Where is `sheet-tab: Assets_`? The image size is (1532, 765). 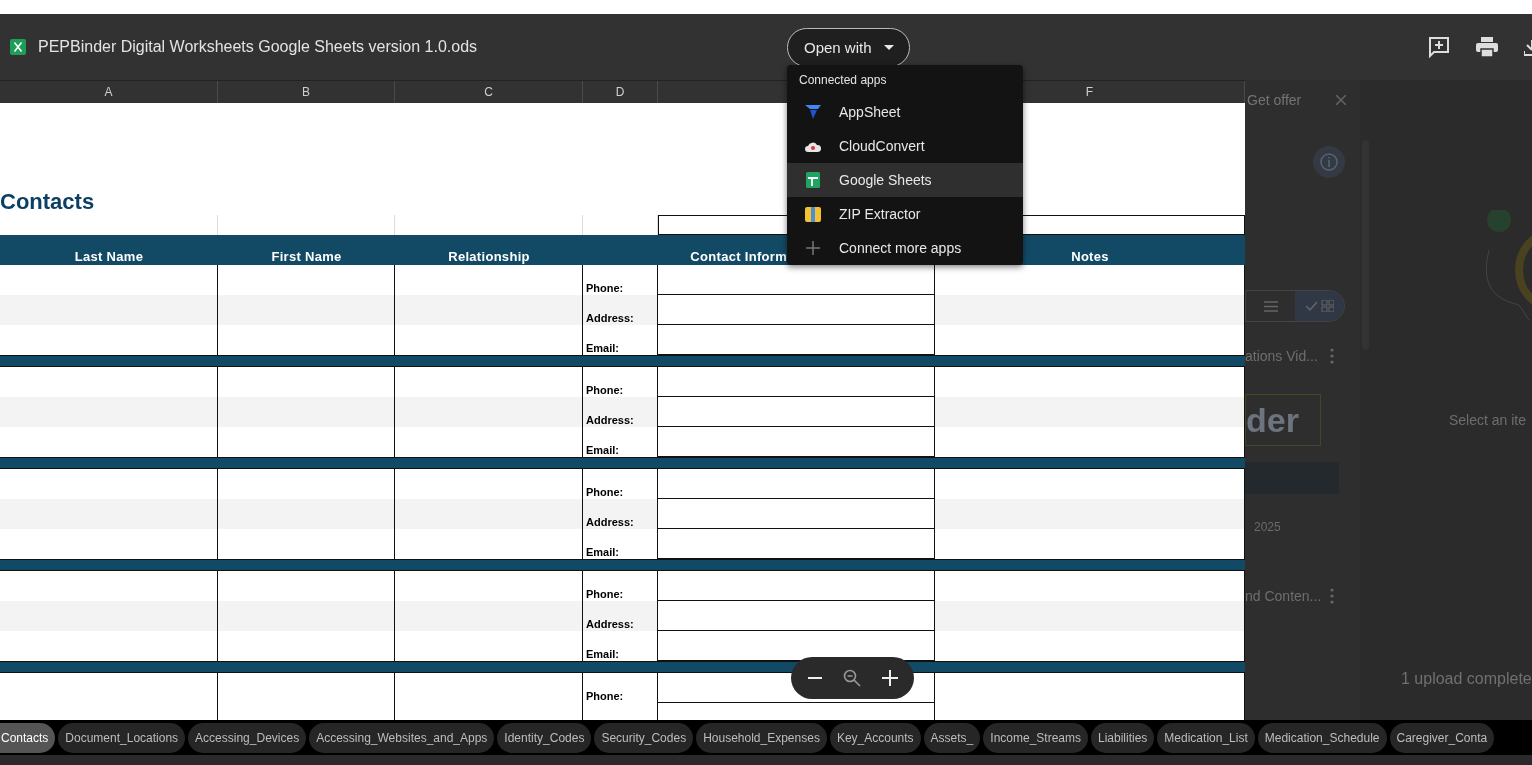
sheet-tab: Assets_ is located at coordinates (952, 737).